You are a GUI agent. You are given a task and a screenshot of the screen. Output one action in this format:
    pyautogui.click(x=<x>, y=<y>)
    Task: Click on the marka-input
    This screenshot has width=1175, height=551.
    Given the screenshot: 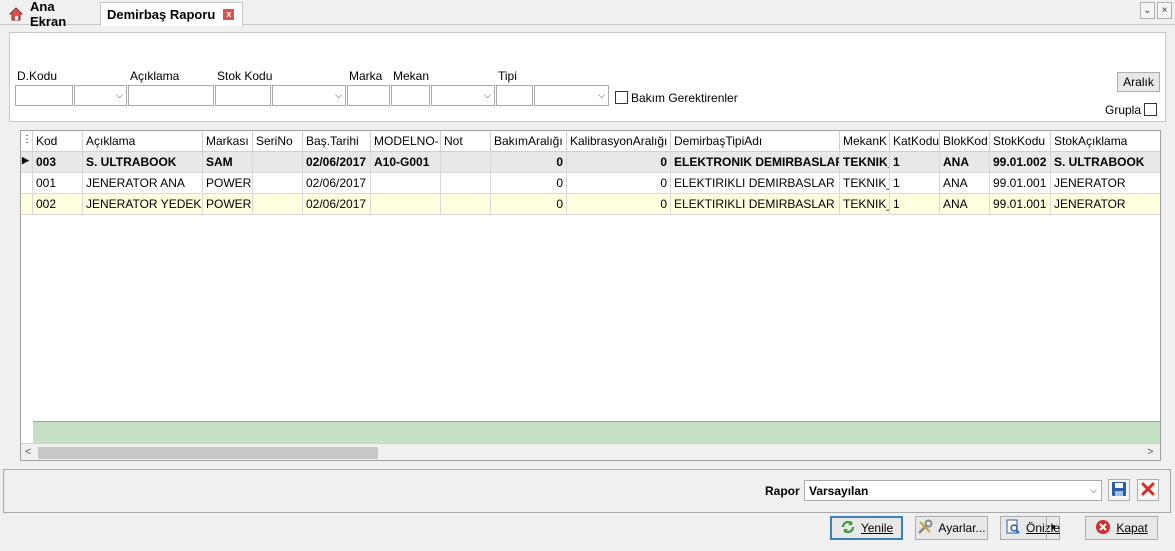 What is the action you would take?
    pyautogui.click(x=368, y=95)
    